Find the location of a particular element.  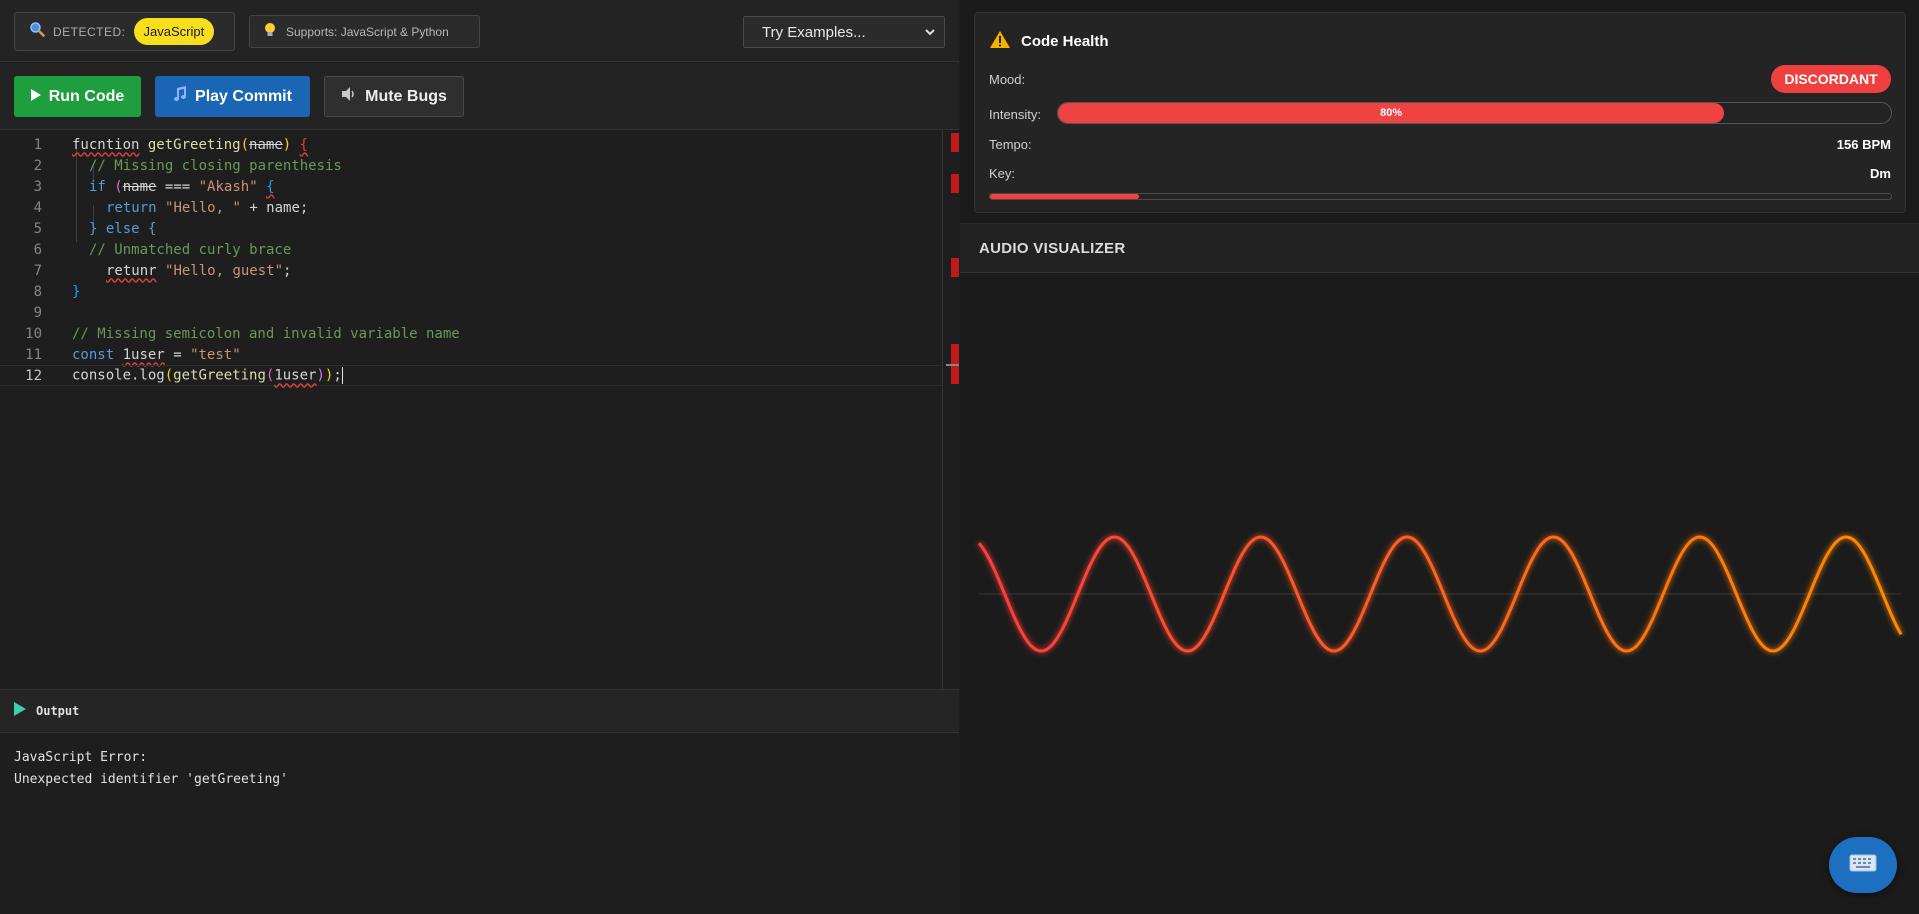

language-detector: DETECTED: JavaScript is located at coordinates (124, 31).